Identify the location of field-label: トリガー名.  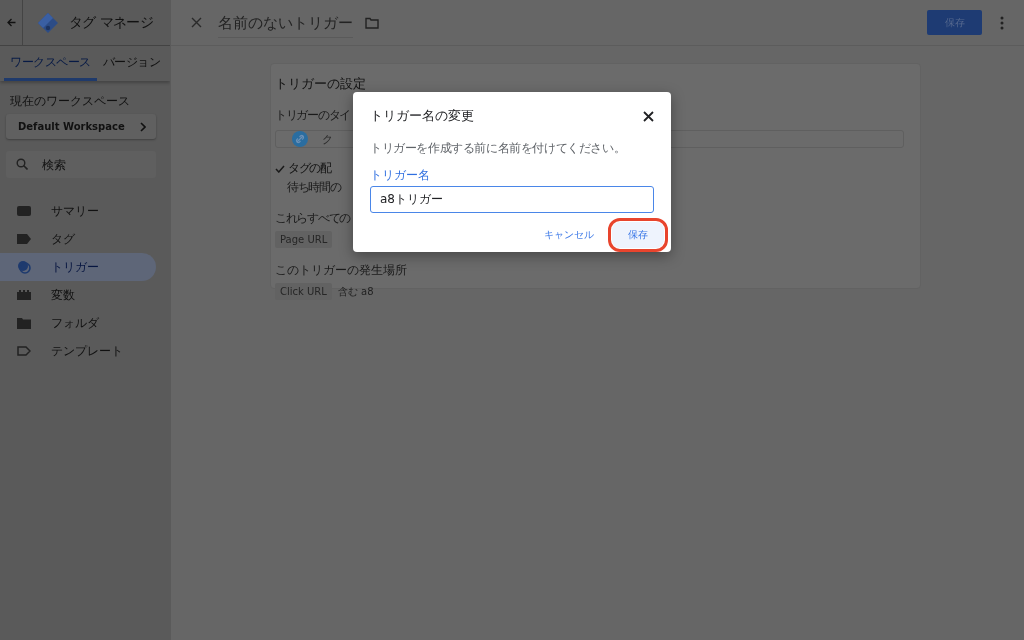
(400, 175).